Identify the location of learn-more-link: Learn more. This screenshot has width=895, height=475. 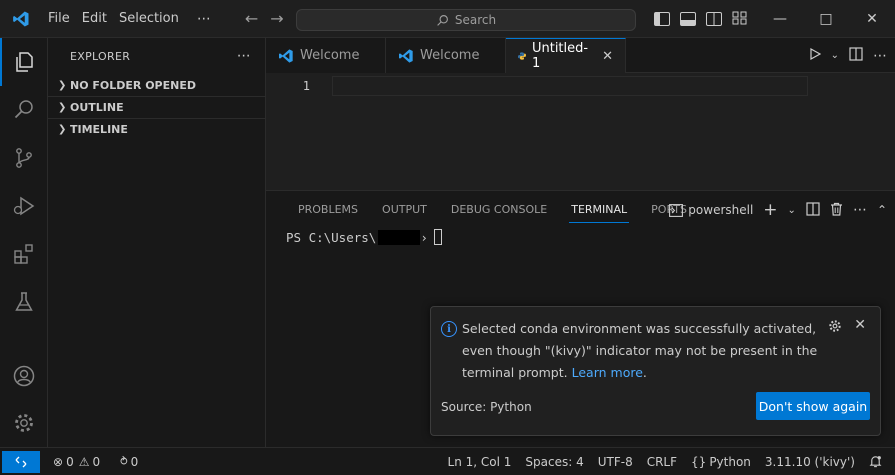
(607, 372).